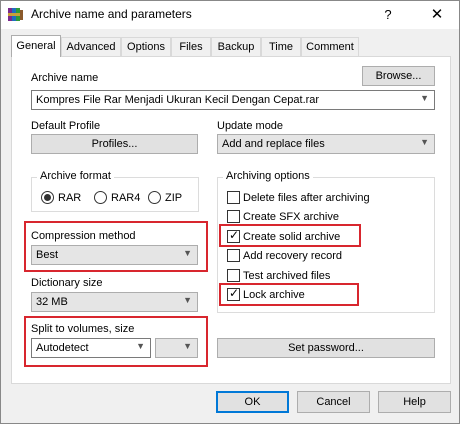 This screenshot has width=464, height=428. What do you see at coordinates (306, 198) in the screenshot?
I see `delete-files-label: Delete files after archiving` at bounding box center [306, 198].